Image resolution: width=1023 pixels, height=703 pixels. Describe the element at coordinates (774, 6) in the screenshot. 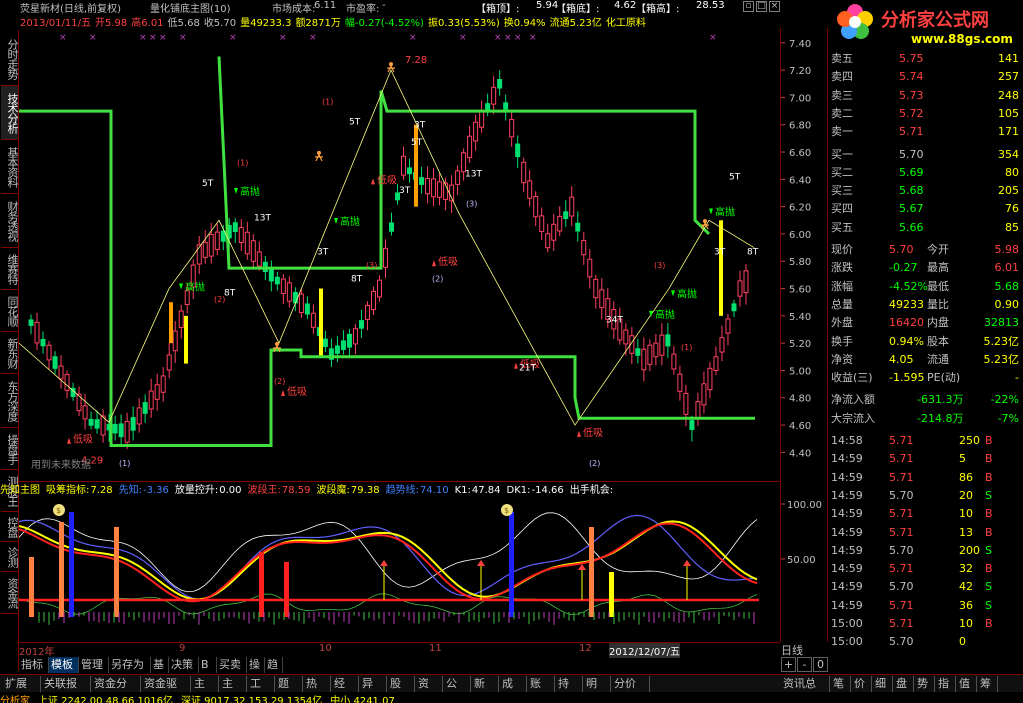

I see `close-icon: ×` at that location.